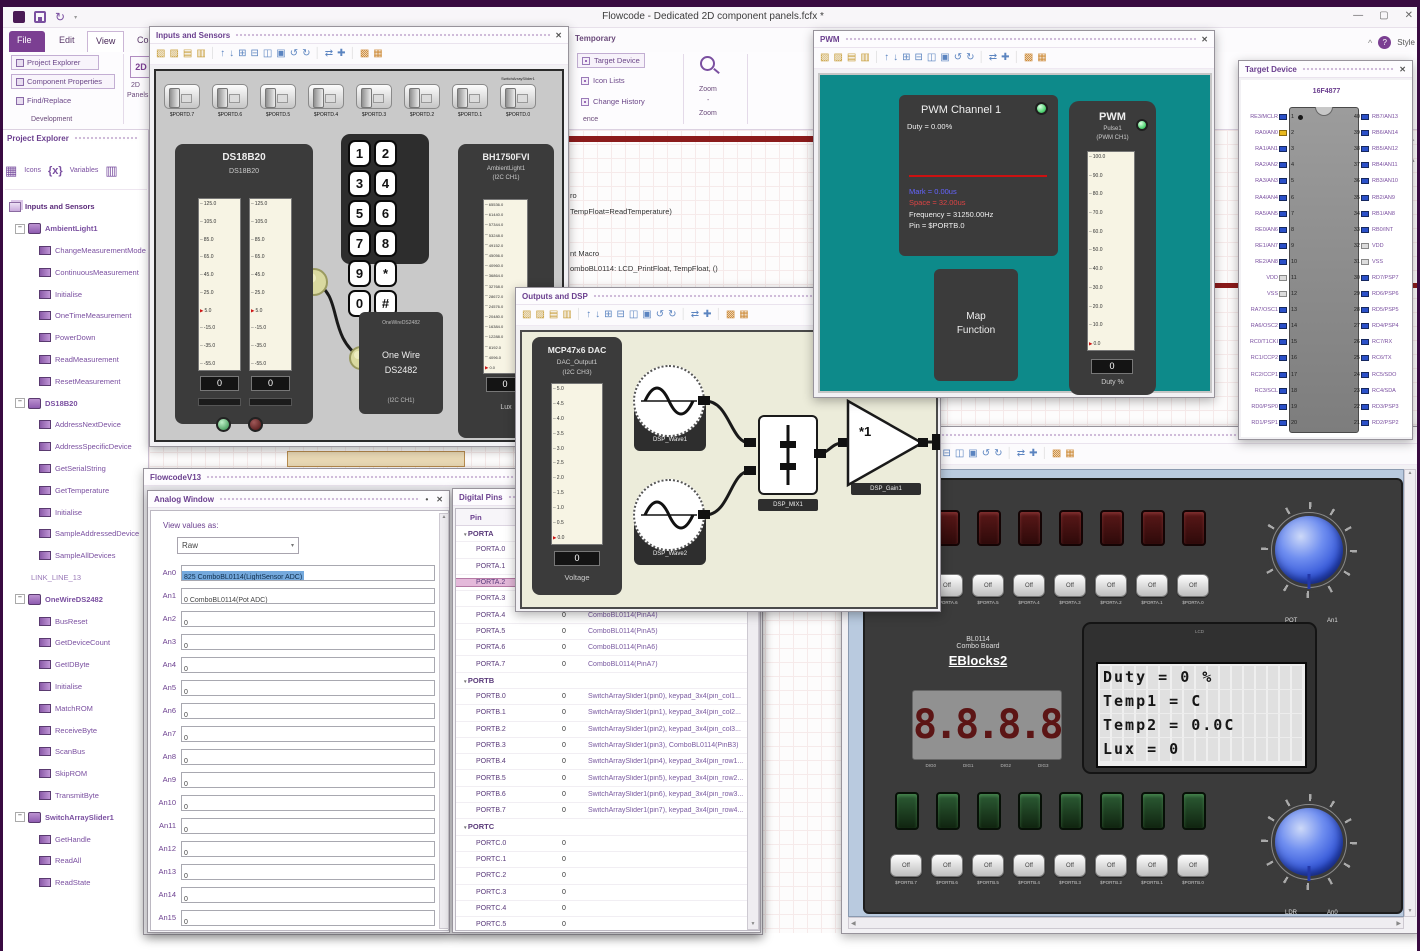  I want to click on tree-item: AmbientLight1, so click(76, 229).